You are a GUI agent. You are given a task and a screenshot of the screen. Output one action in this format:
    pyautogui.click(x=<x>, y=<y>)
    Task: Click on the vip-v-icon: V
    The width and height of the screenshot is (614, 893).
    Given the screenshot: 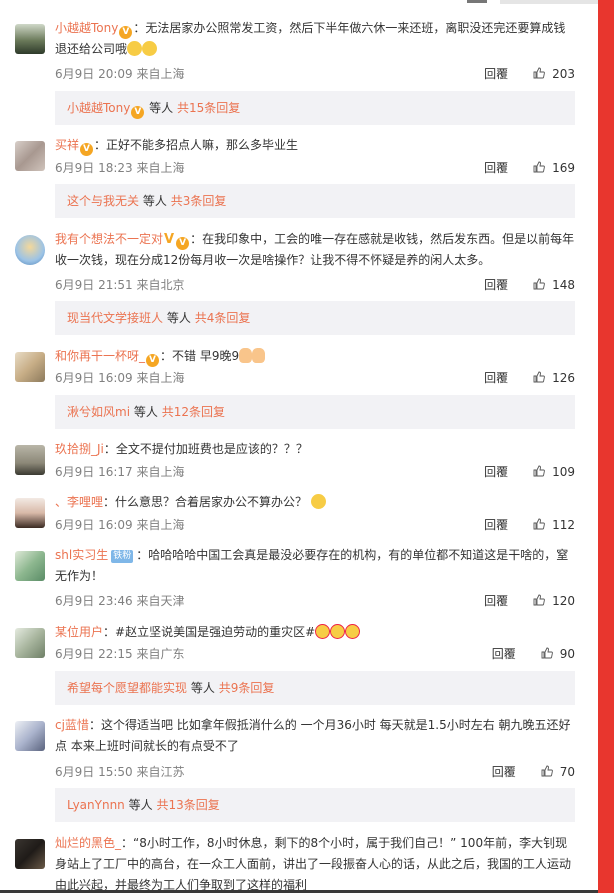 What is the action you would take?
    pyautogui.click(x=169, y=239)
    